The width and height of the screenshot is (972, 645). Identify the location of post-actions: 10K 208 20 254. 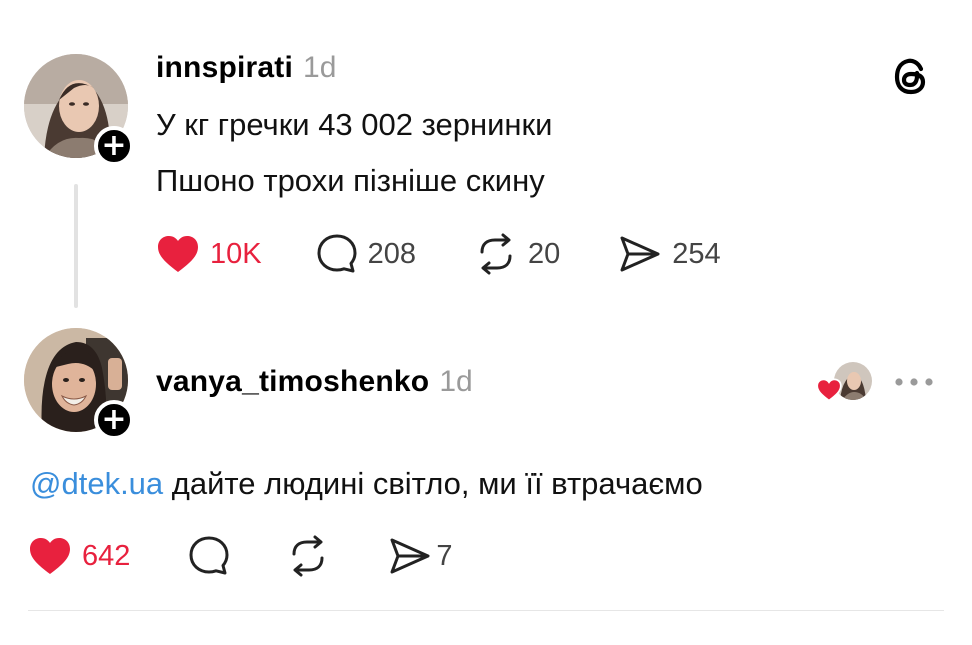
(438, 254).